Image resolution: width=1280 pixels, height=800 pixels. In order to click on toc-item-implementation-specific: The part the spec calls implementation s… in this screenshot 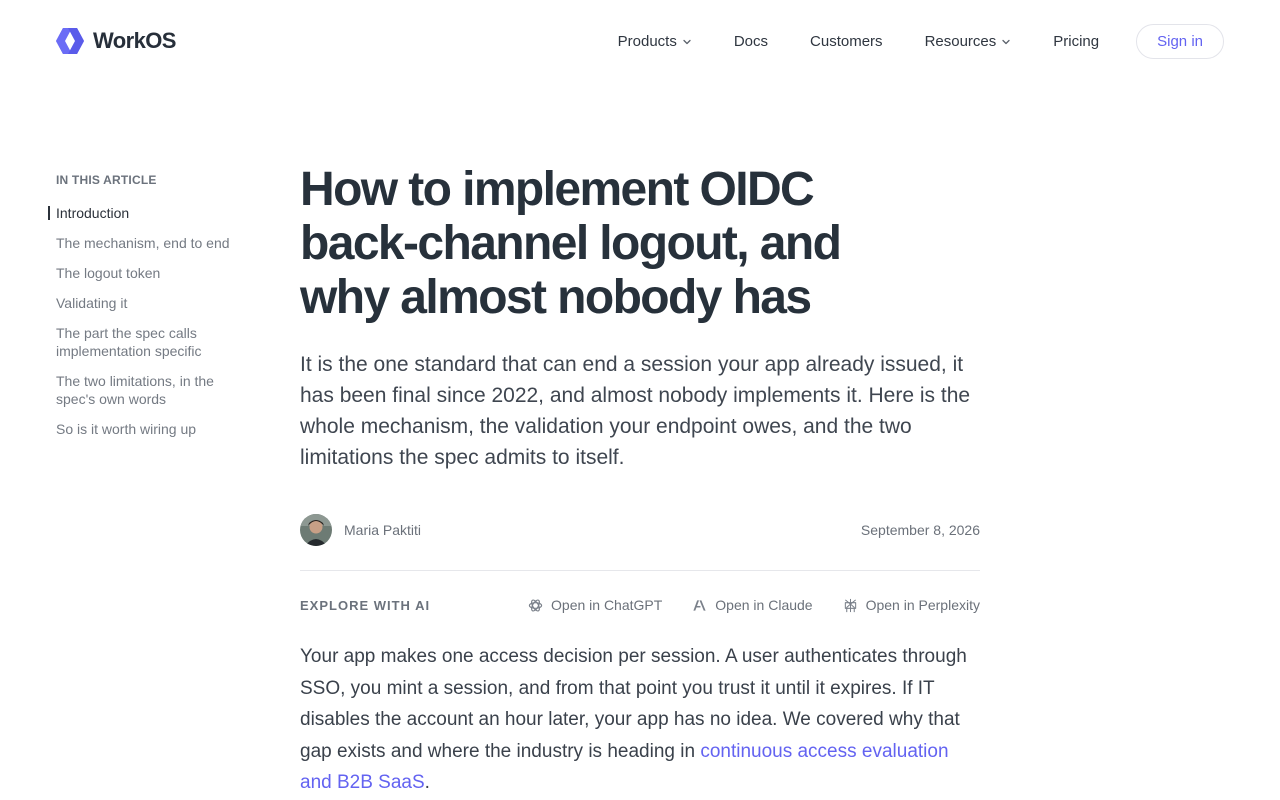, I will do `click(151, 342)`.